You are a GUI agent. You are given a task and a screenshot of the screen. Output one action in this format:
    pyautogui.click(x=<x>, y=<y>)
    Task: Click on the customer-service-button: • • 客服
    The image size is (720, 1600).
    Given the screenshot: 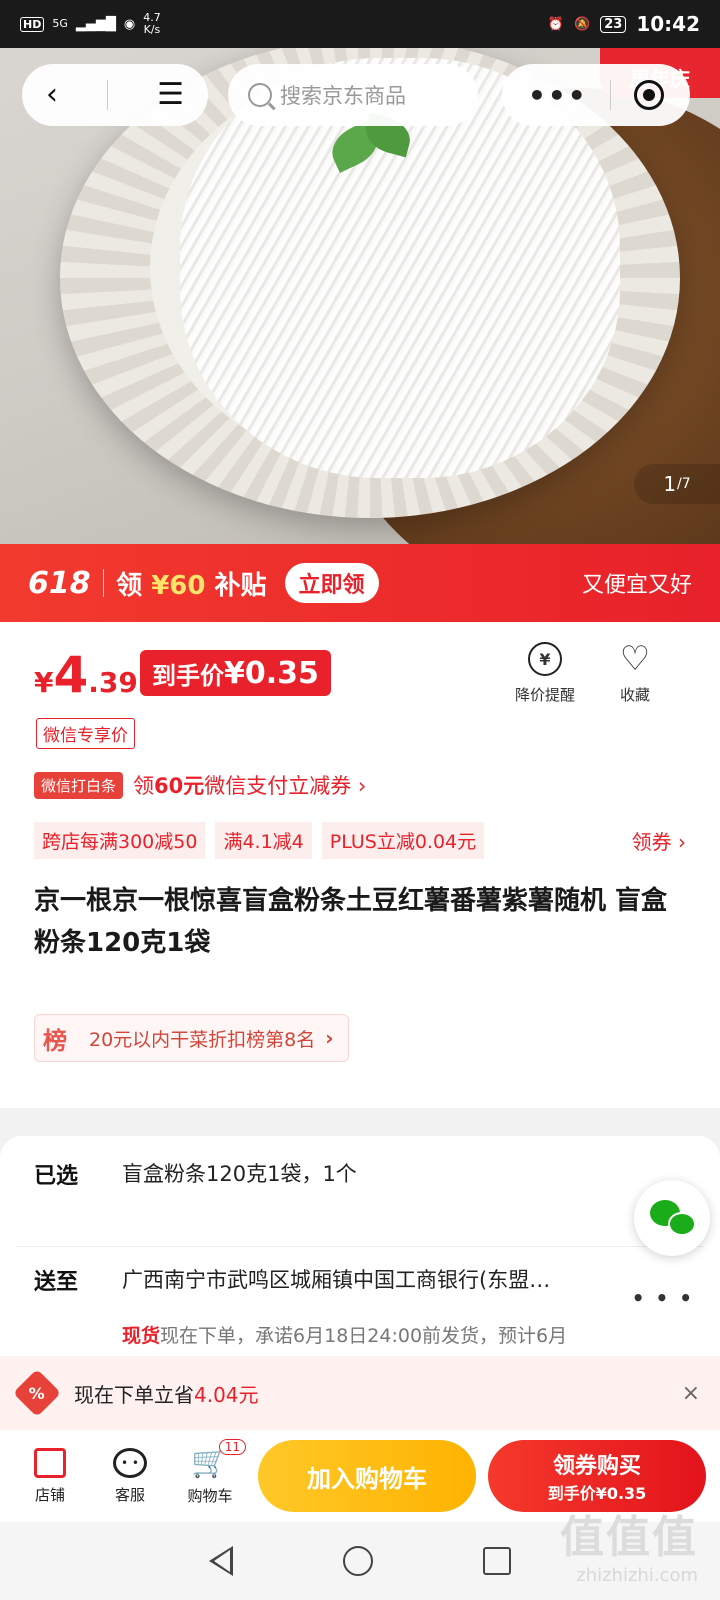 What is the action you would take?
    pyautogui.click(x=130, y=1476)
    